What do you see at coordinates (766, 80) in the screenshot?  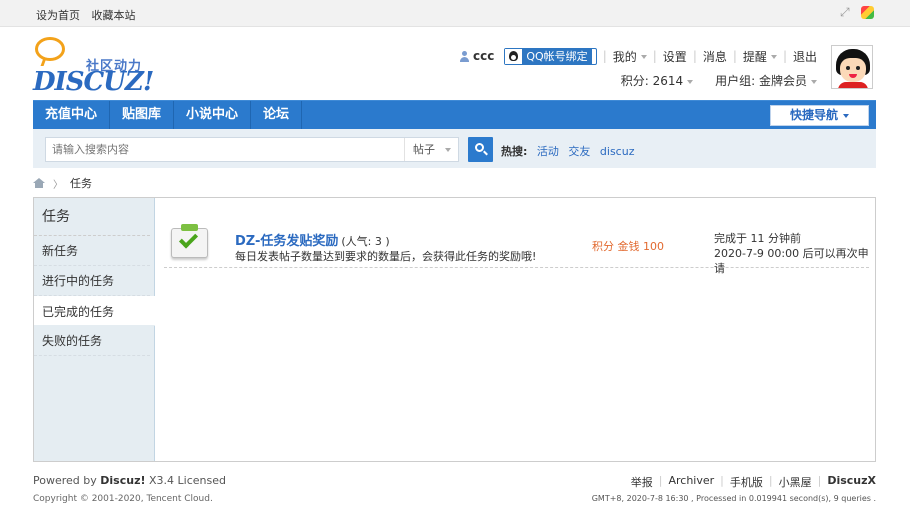 I see `usergroup-menu: 用户组: 金牌会员` at bounding box center [766, 80].